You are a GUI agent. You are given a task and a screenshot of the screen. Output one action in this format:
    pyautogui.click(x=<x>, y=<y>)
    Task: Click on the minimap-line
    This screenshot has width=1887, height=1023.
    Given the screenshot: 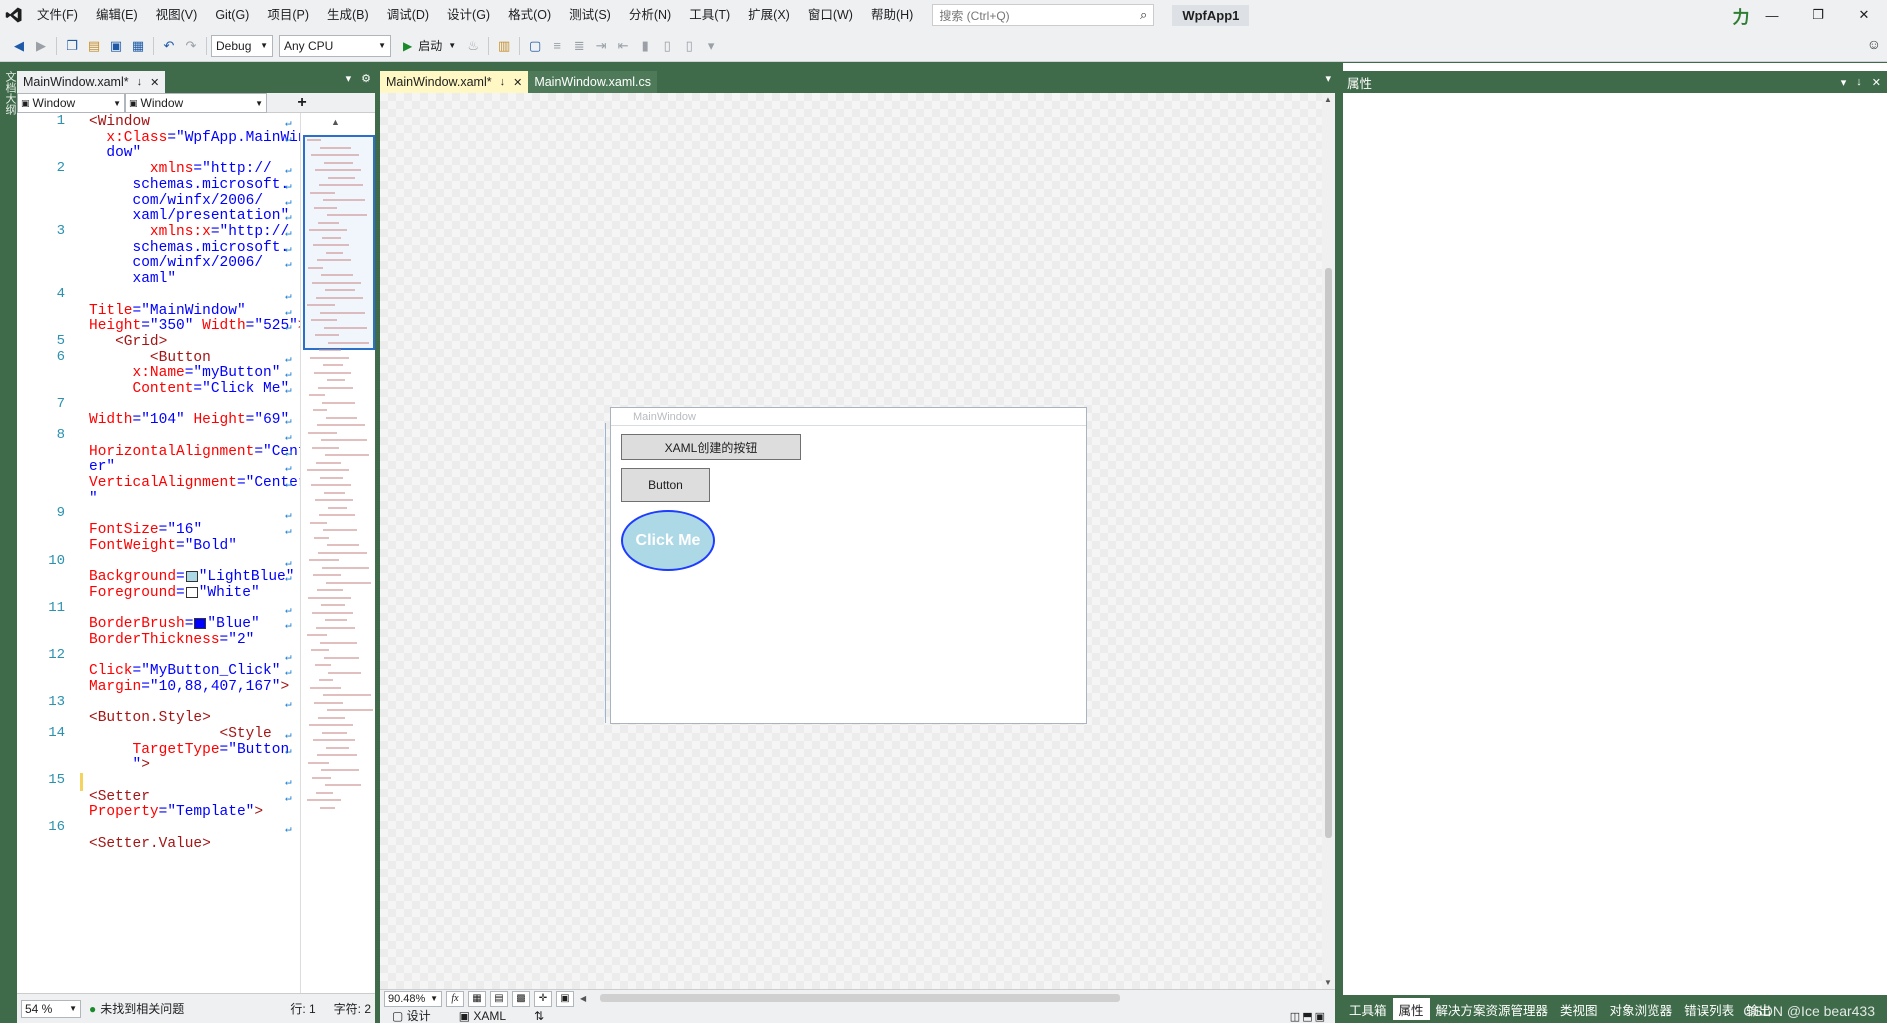 What is the action you would take?
    pyautogui.click(x=325, y=687)
    